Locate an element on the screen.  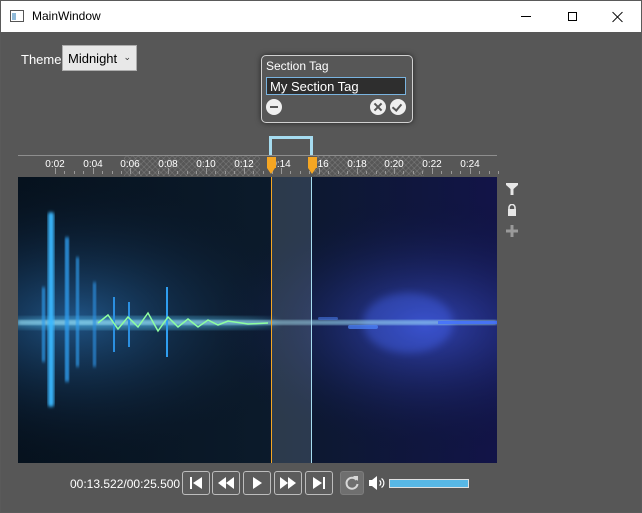
window-title: MainWindow is located at coordinates (66, 16).